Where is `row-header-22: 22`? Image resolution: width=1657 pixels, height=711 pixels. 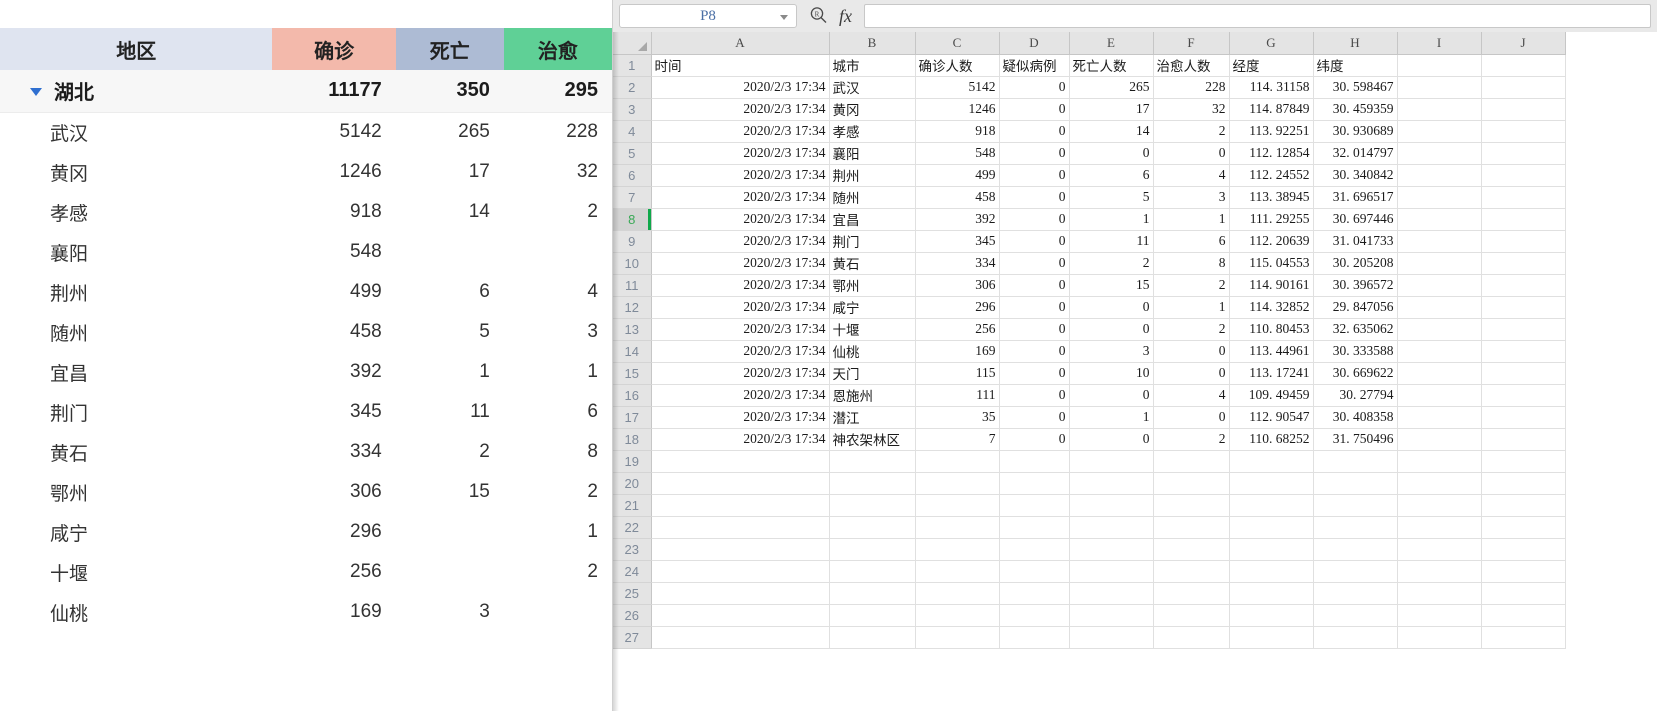
row-header-22: 22 is located at coordinates (632, 527).